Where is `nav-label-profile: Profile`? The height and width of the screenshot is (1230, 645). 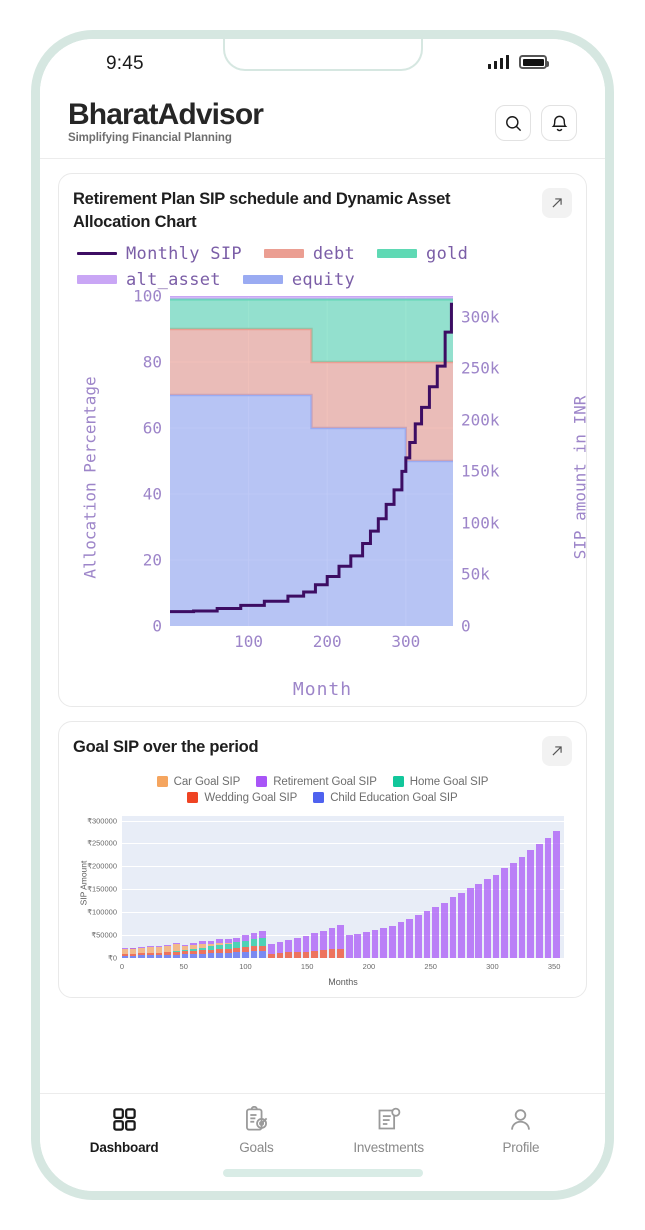
nav-label-profile: Profile is located at coordinates (521, 1147).